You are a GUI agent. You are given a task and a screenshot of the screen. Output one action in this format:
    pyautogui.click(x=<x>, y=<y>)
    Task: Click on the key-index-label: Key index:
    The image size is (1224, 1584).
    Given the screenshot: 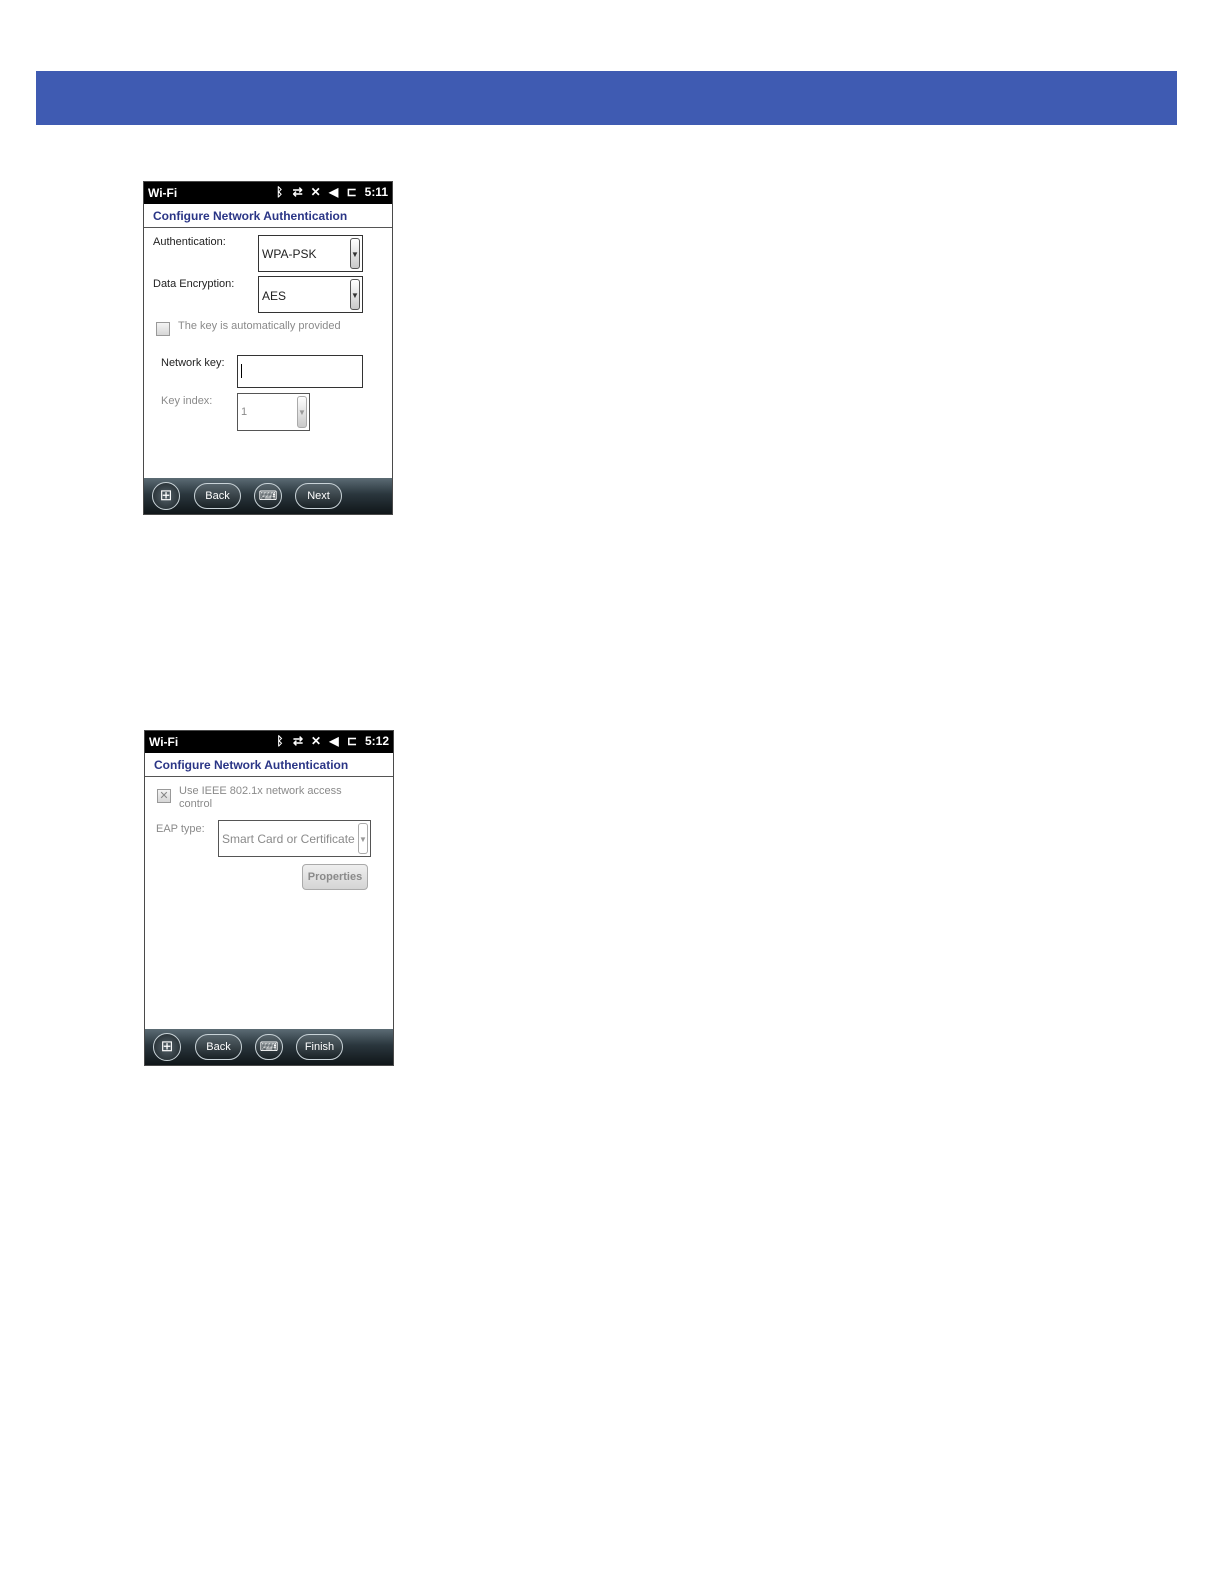 What is the action you would take?
    pyautogui.click(x=187, y=401)
    